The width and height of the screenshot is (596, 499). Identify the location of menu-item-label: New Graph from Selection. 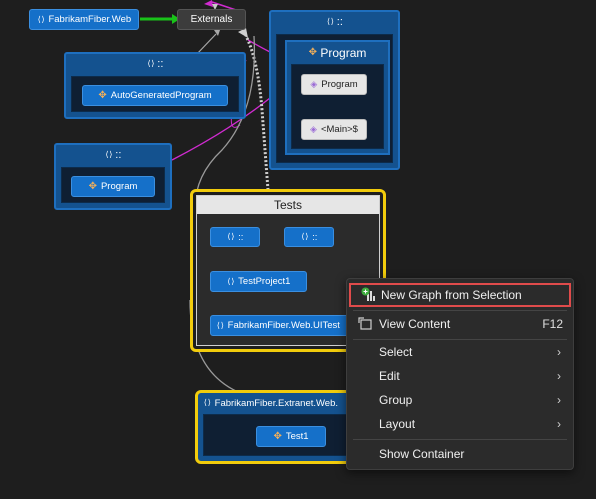
(451, 295).